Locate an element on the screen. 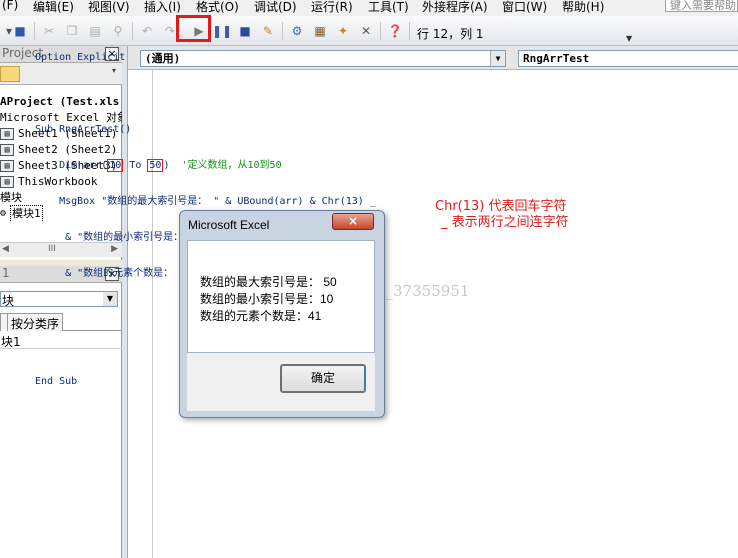 Image resolution: width=738 pixels, height=558 pixels. code-text: ) is located at coordinates (172, 165).